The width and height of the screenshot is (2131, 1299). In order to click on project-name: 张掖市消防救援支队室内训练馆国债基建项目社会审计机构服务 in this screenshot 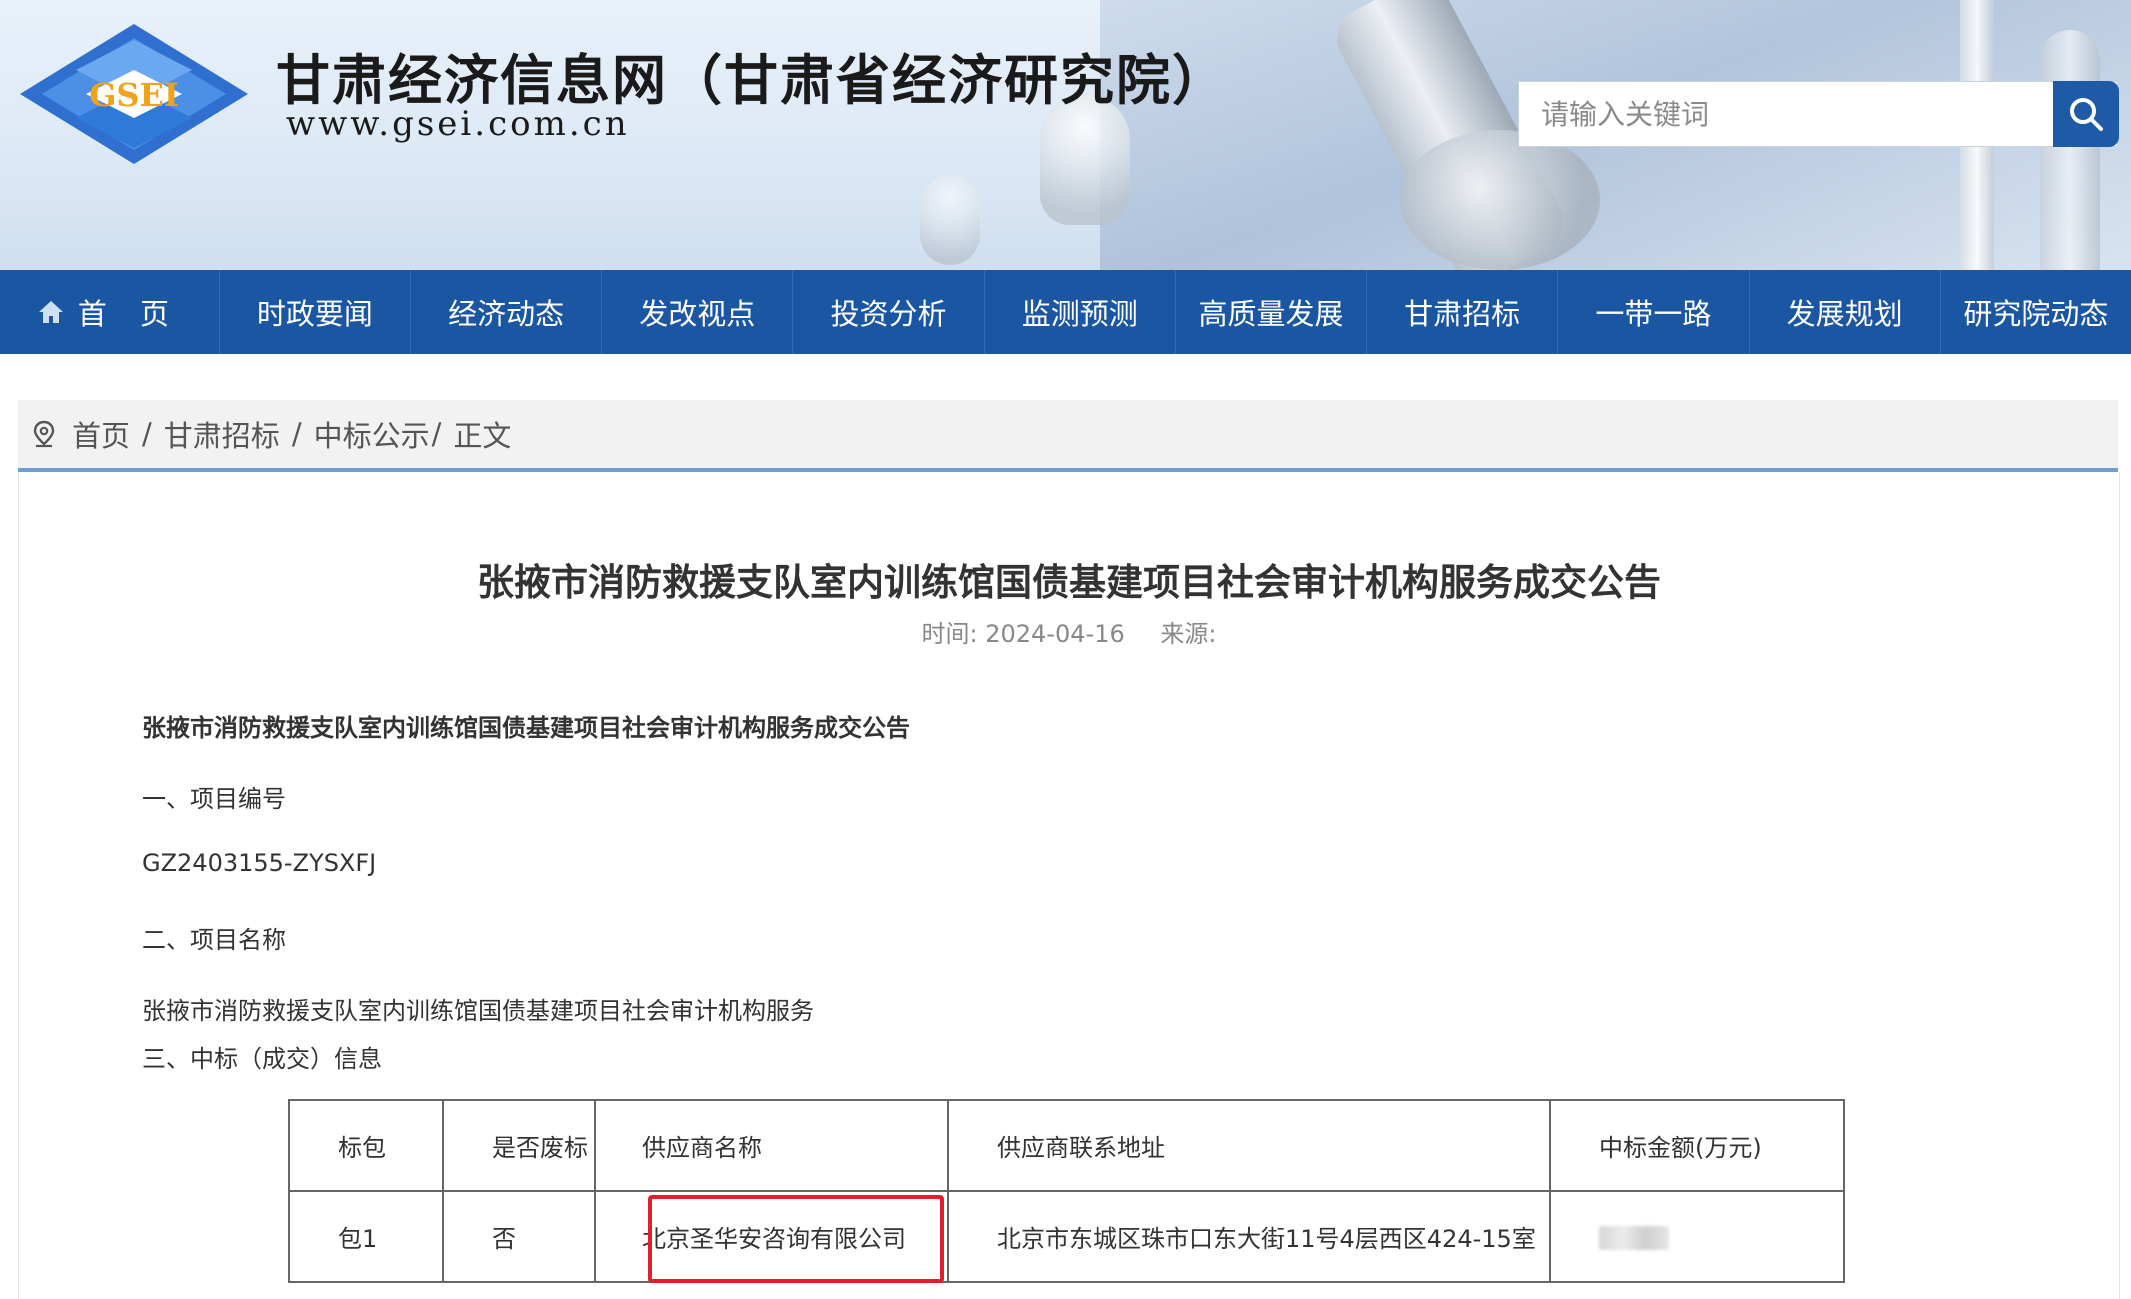, I will do `click(478, 1011)`.